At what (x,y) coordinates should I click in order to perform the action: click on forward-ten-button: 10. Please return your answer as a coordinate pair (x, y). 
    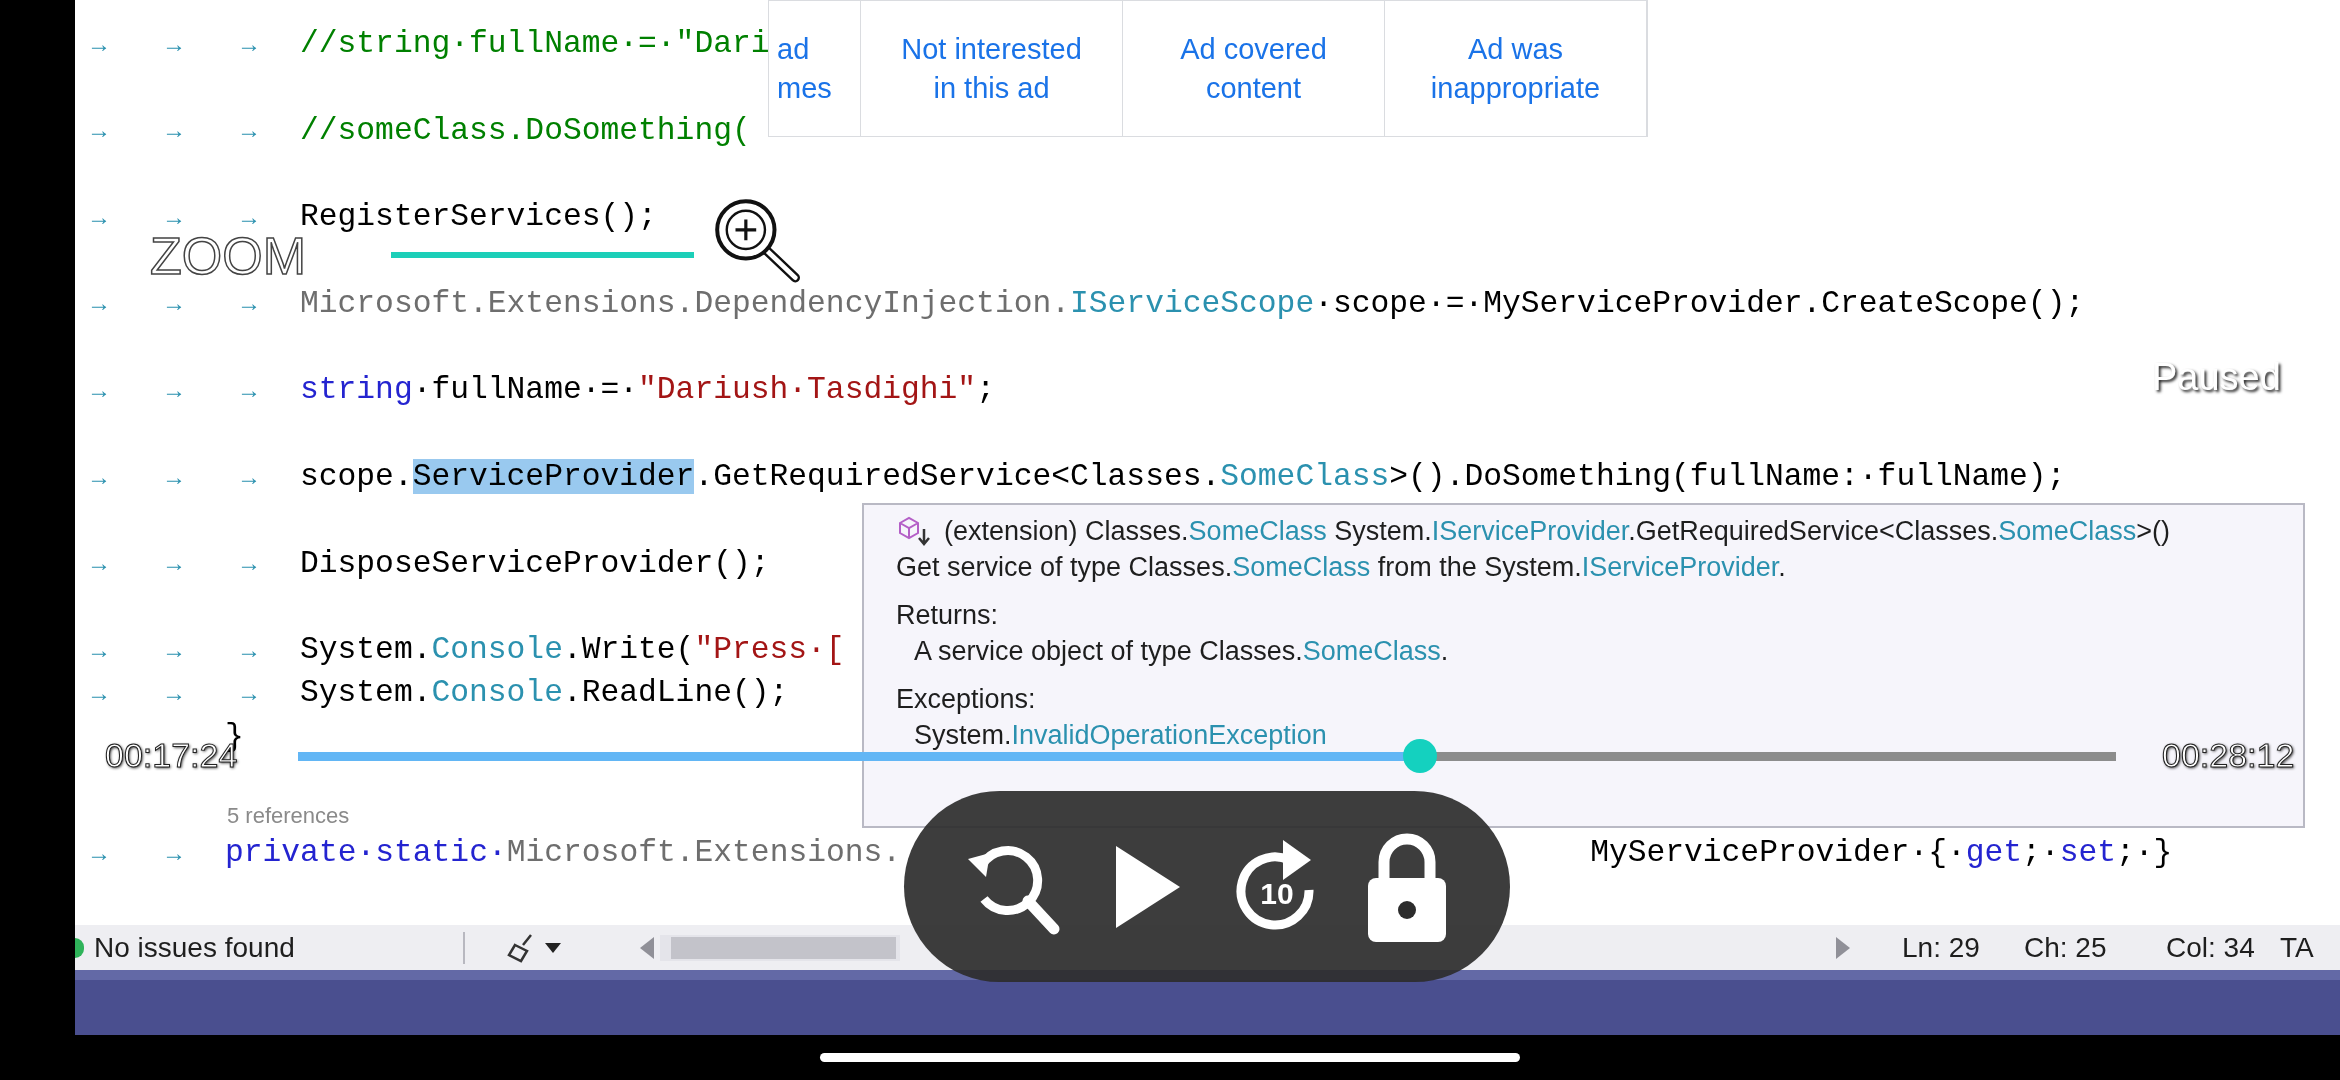
    Looking at the image, I should click on (1277, 886).